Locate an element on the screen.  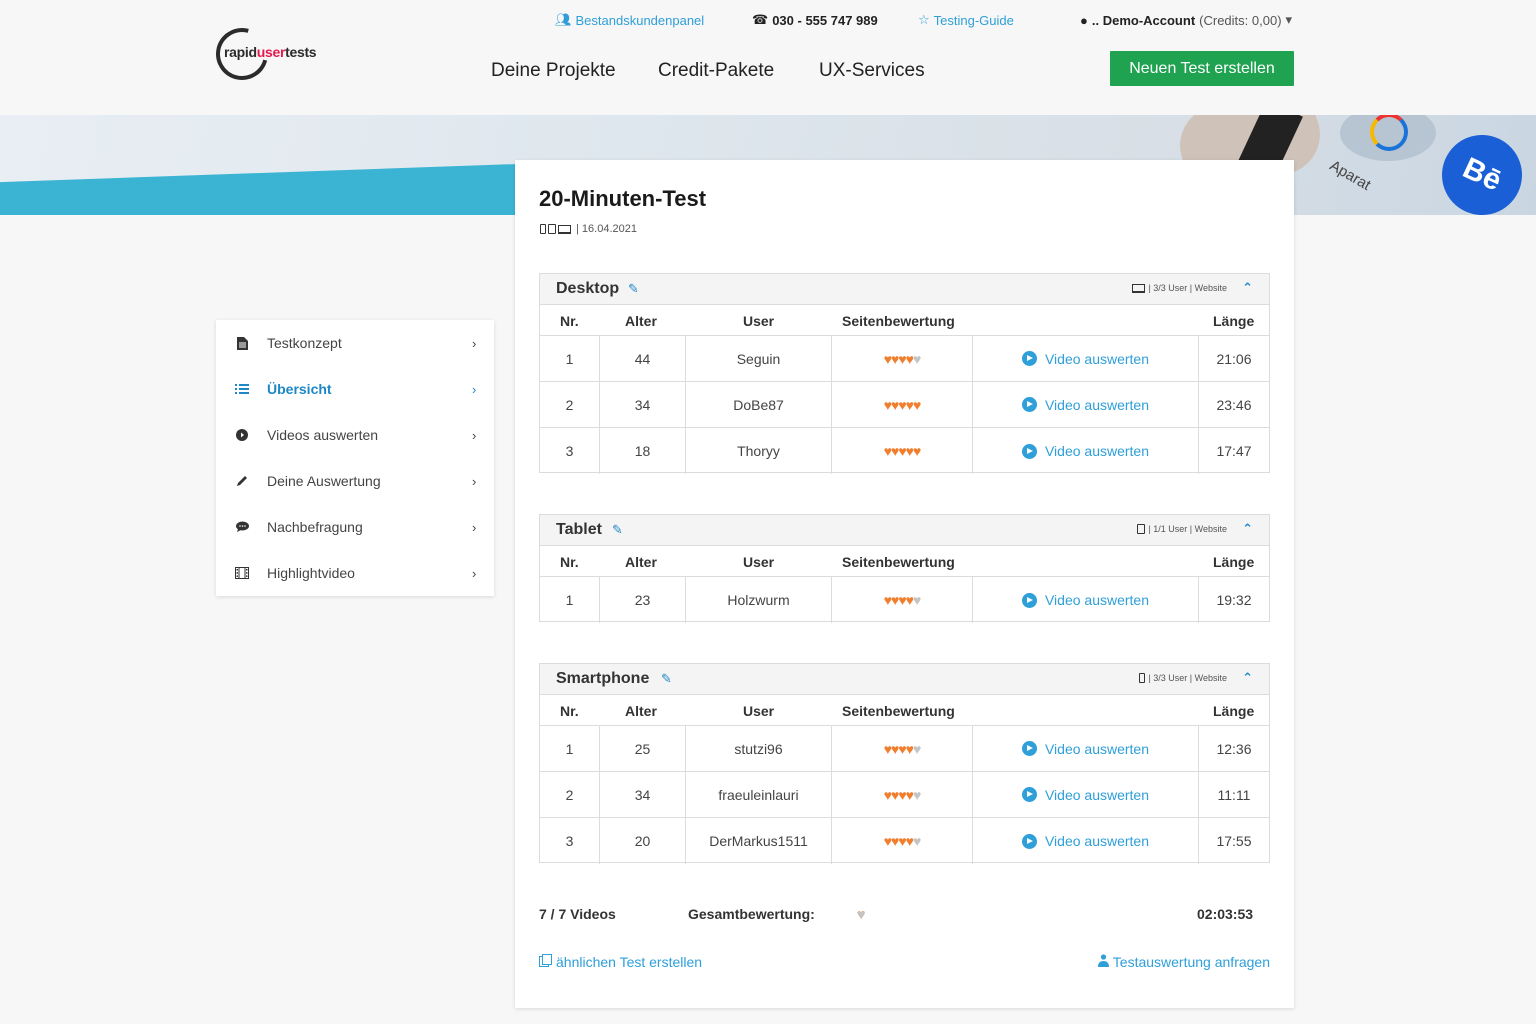
sidebar-item-auswertung: Deine Auswertung › is located at coordinates (355, 481).